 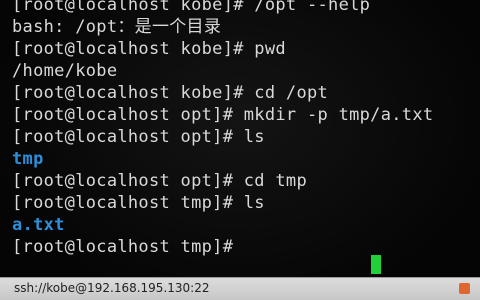 I want to click on terminal-line-command-mkdir: [root@localhost opt]# mkdir -p tmp/a.txt, so click(x=223, y=115).